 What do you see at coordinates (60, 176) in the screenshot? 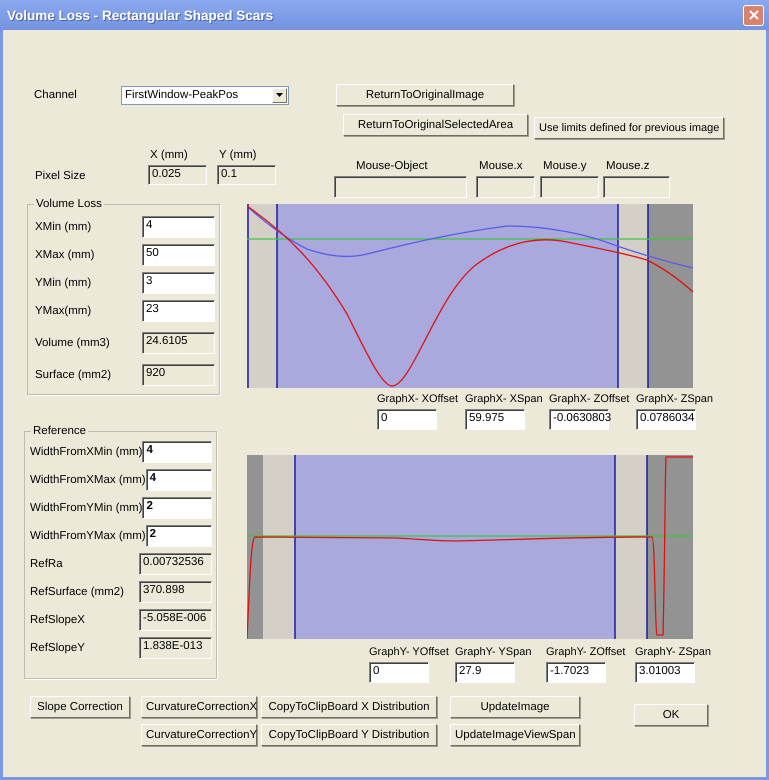
I see `pixel-size-label: Pixel Size` at bounding box center [60, 176].